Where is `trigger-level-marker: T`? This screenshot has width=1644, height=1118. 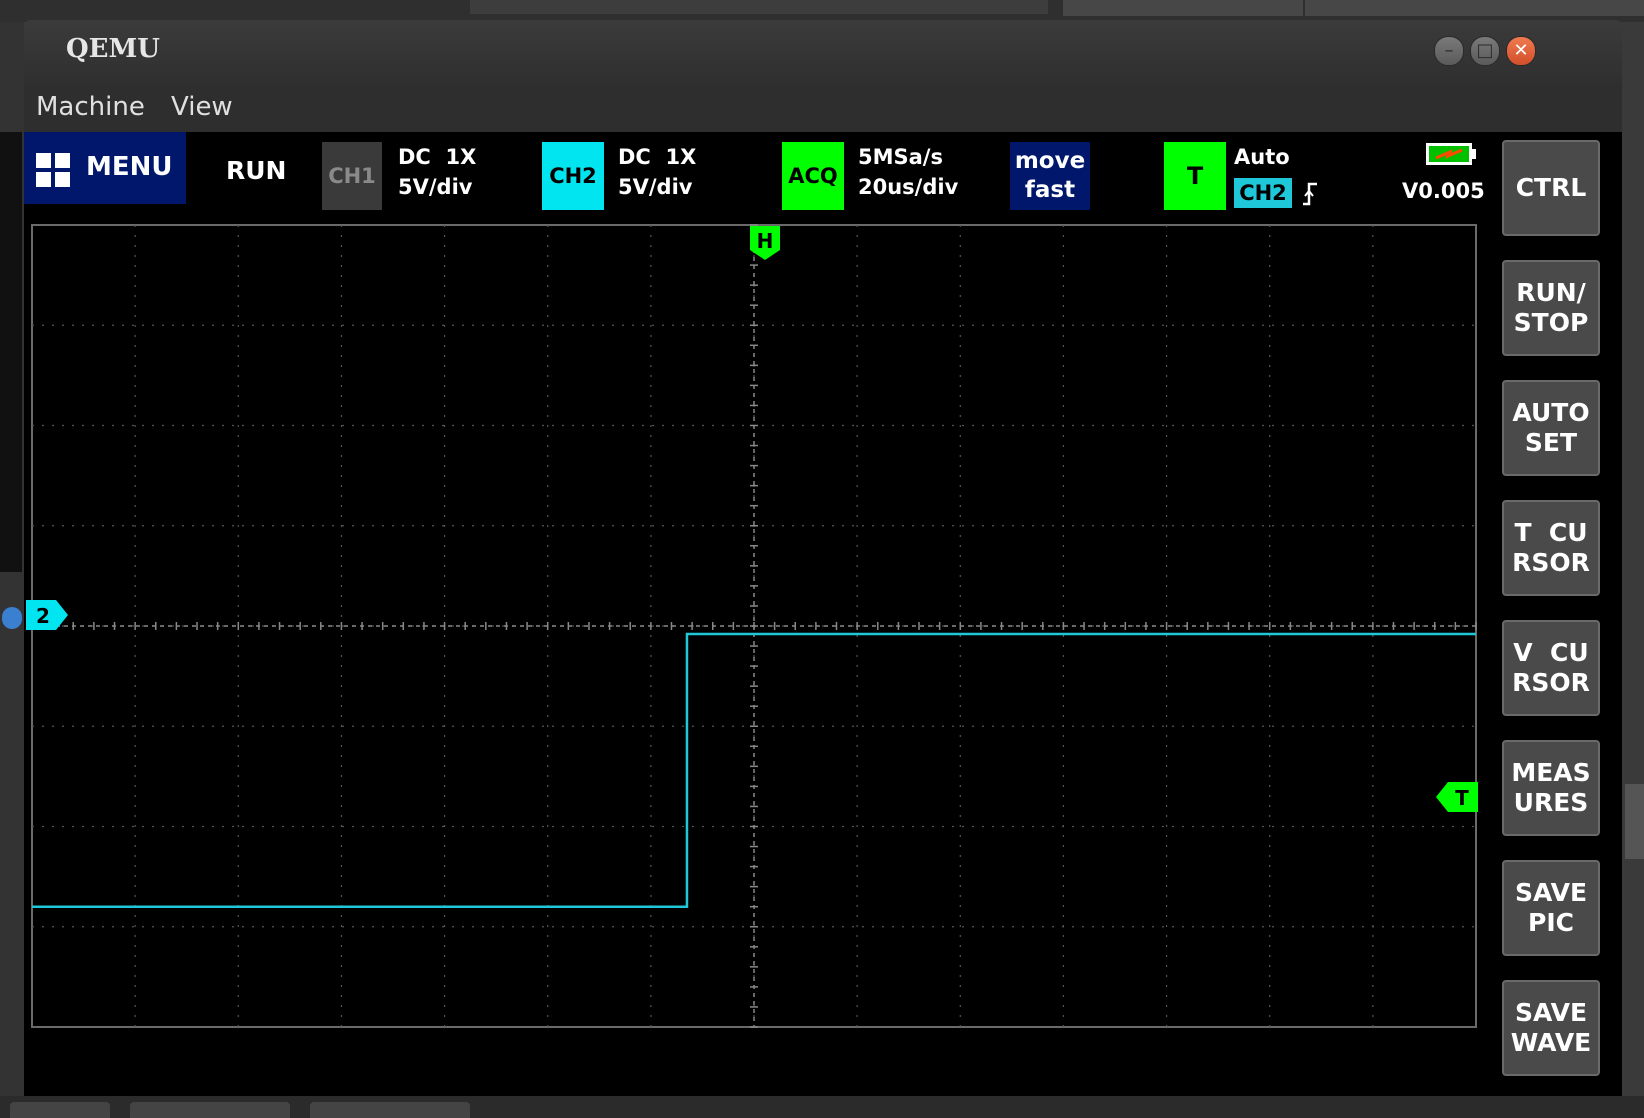 trigger-level-marker: T is located at coordinates (1457, 797).